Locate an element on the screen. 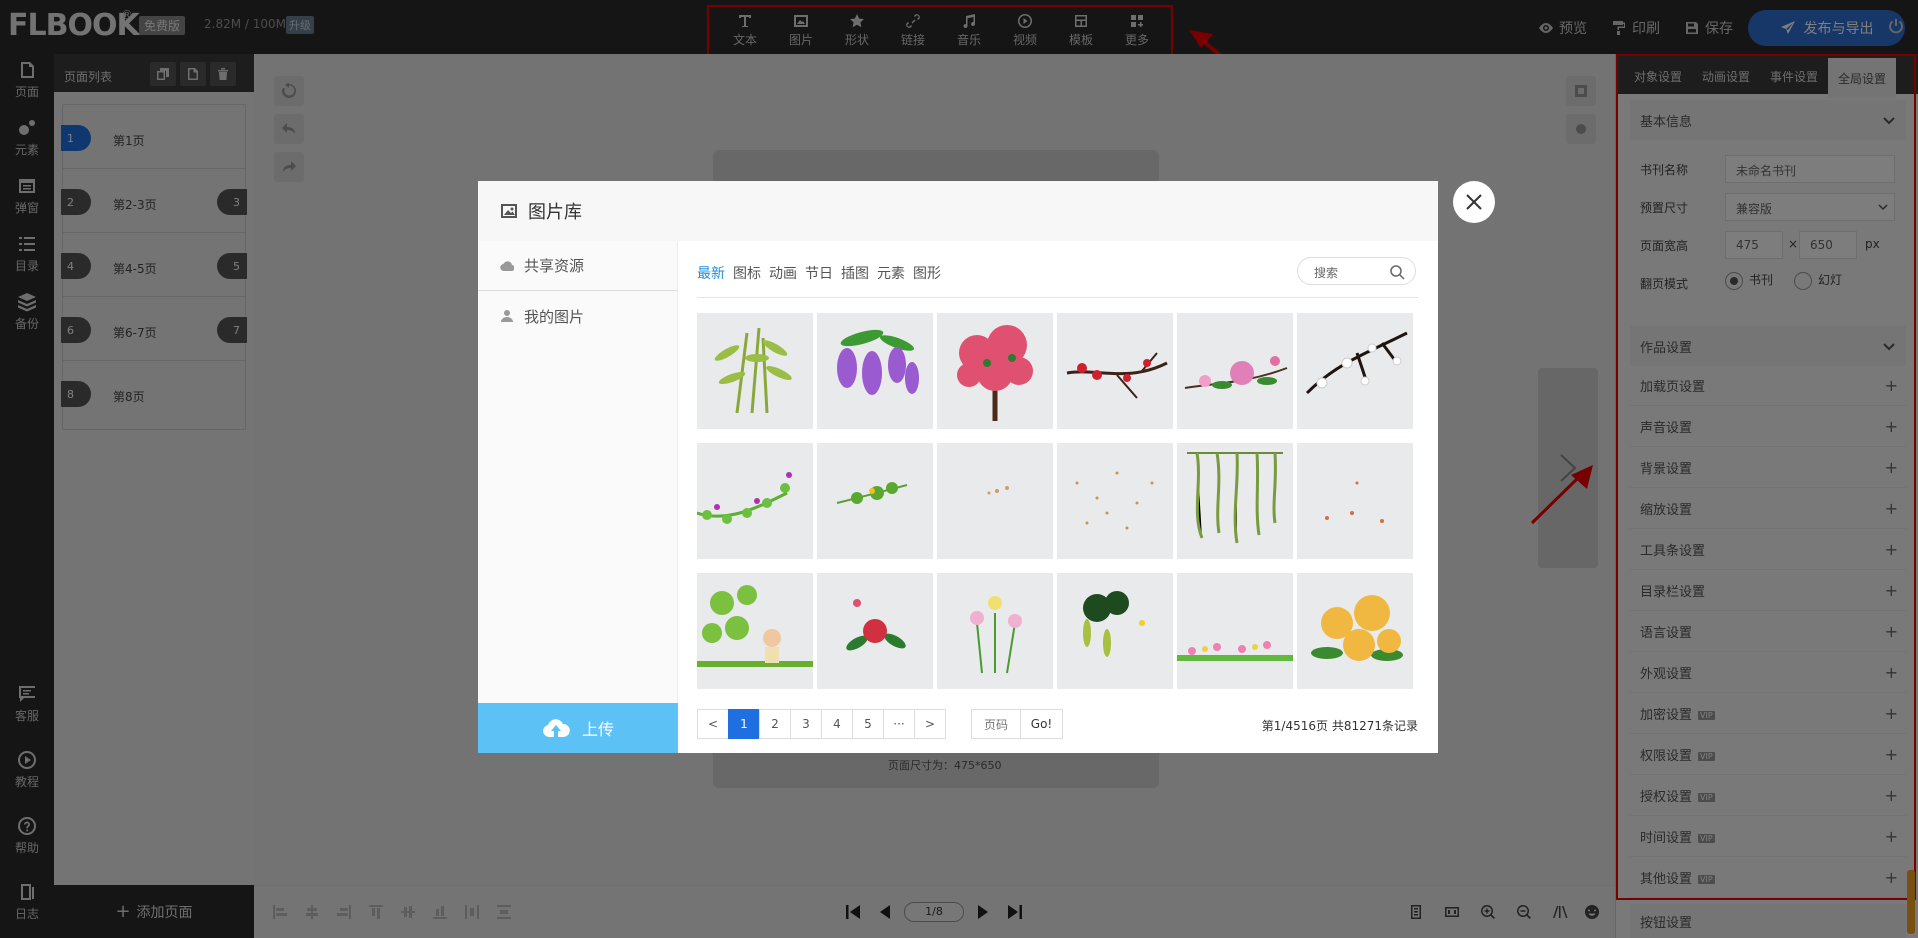  blossom-tree-image is located at coordinates (995, 373).